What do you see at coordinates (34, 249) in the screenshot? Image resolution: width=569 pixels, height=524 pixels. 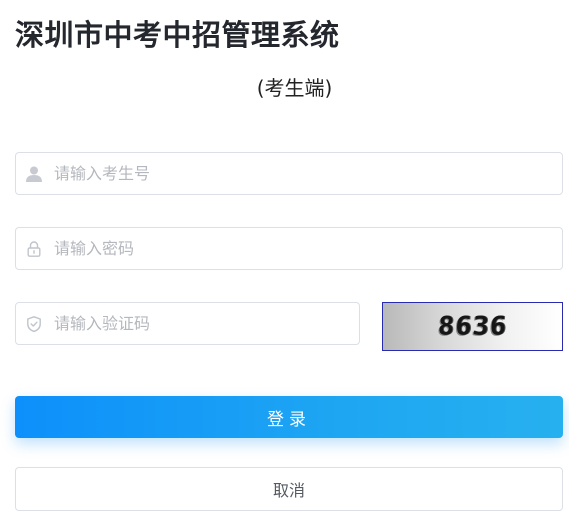 I see `lock-icon` at bounding box center [34, 249].